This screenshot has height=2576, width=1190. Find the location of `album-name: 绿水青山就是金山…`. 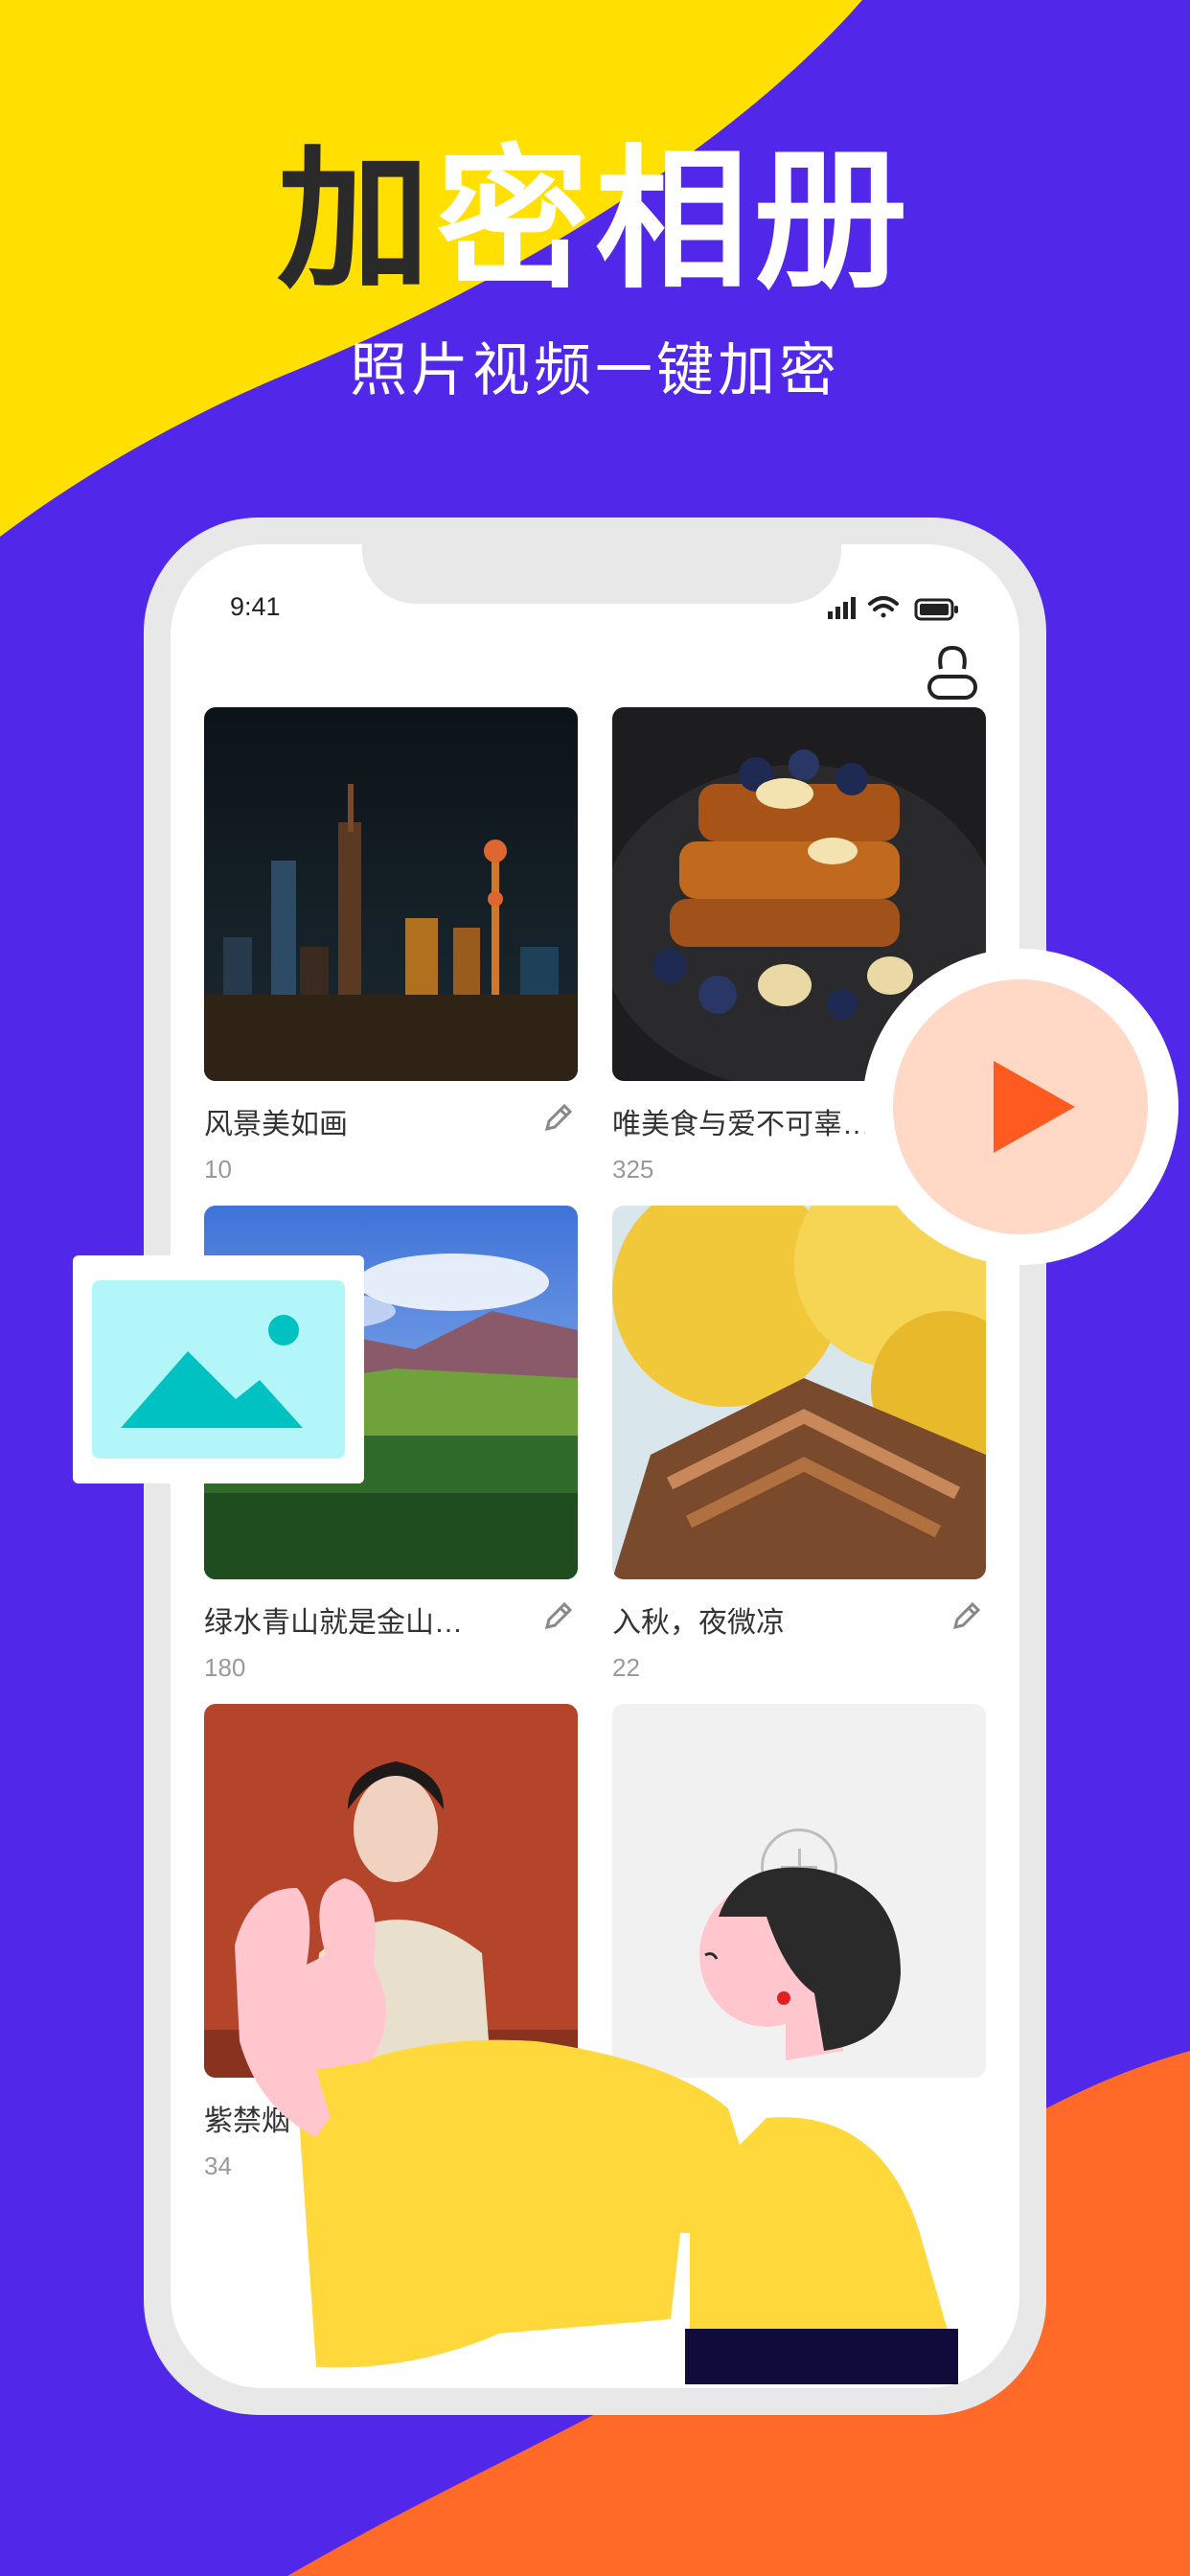

album-name: 绿水青山就是金山… is located at coordinates (334, 1623).